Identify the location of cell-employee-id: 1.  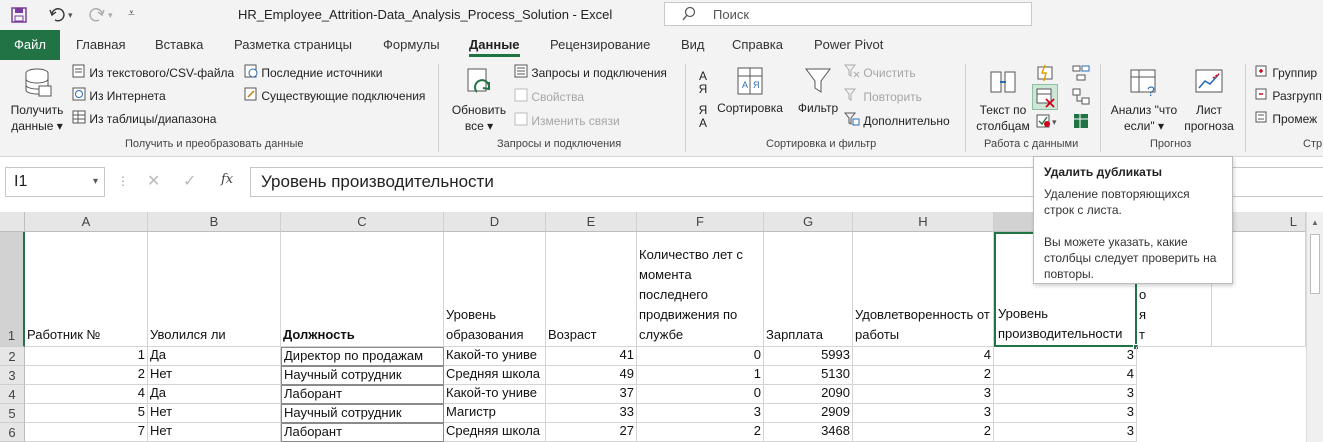
(86, 356).